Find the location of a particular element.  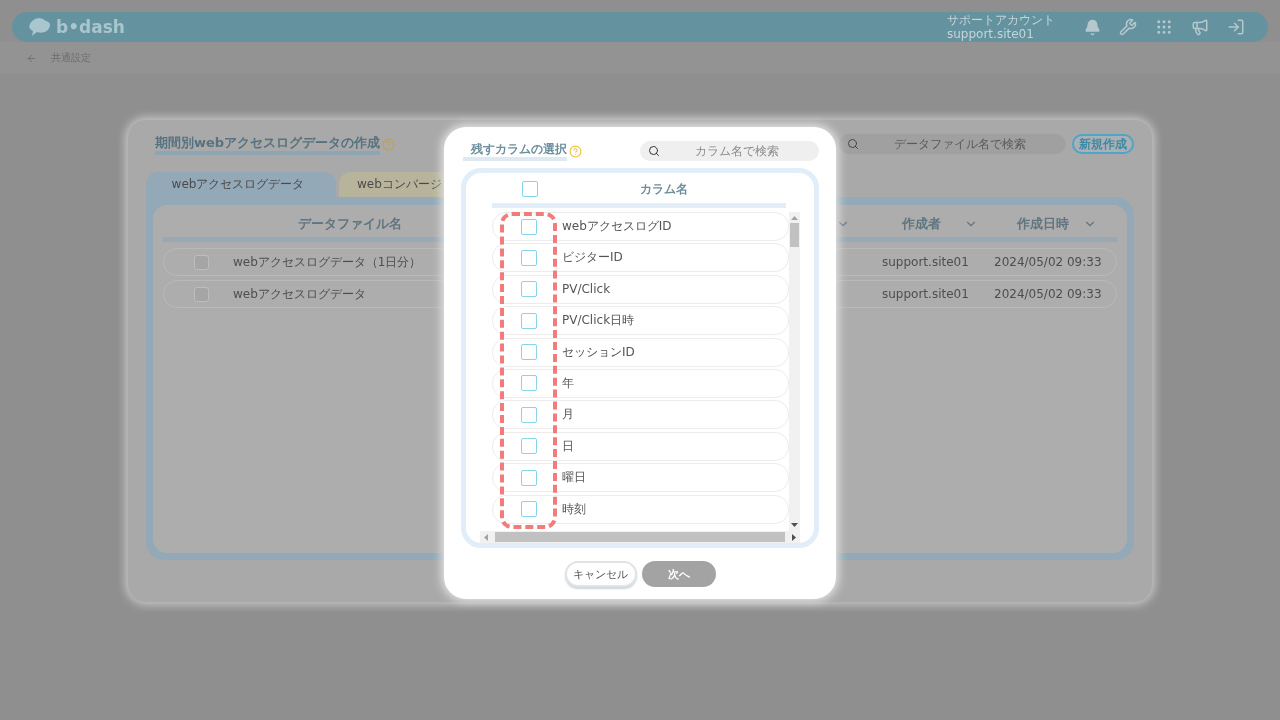

column-search-field: カラム名で検索 is located at coordinates (729, 151).